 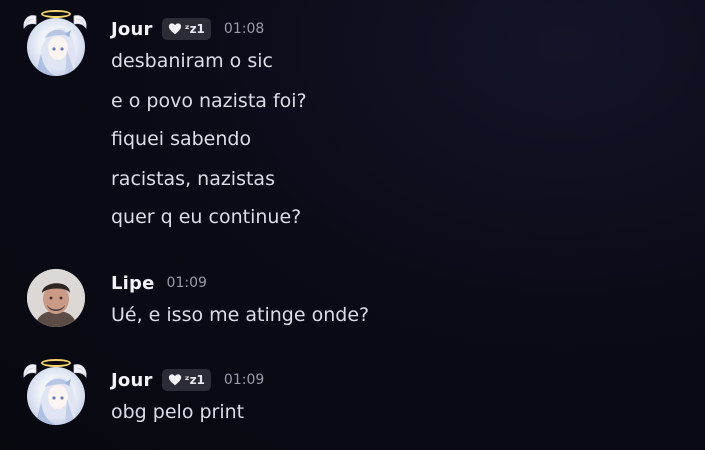 I want to click on username: Lipe, so click(x=133, y=283).